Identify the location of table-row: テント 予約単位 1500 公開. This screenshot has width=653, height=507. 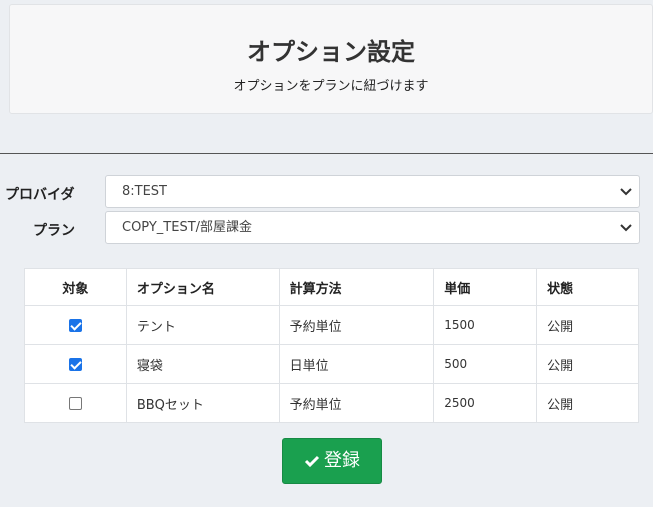
(331, 325).